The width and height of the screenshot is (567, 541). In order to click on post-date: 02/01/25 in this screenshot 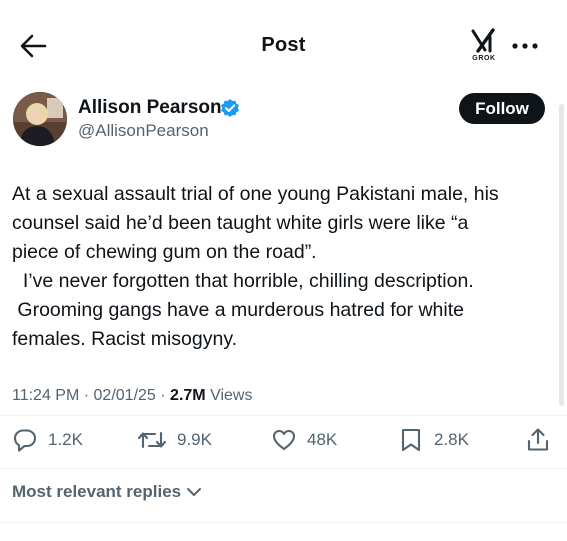, I will do `click(125, 395)`.